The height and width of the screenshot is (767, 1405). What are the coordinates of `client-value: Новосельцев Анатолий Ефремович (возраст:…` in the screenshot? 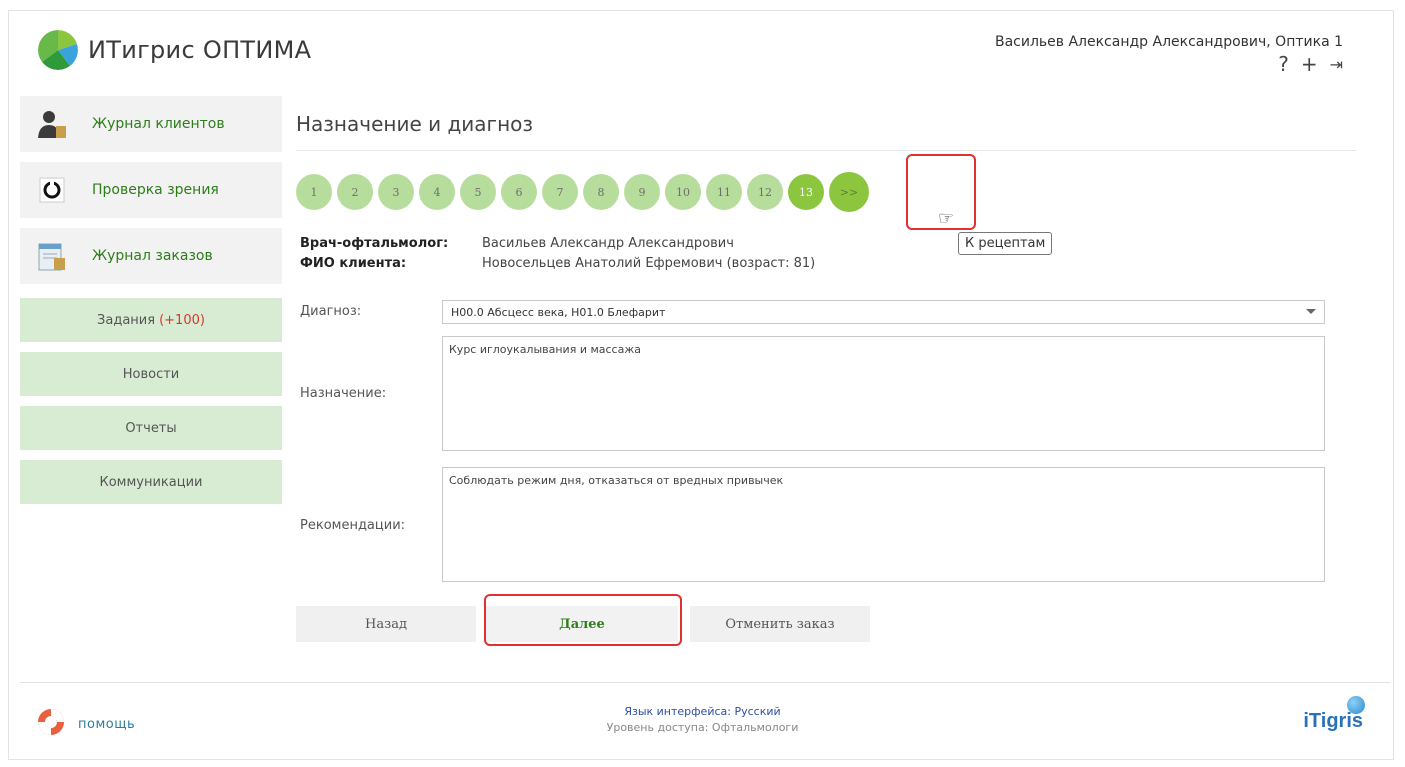 It's located at (649, 263).